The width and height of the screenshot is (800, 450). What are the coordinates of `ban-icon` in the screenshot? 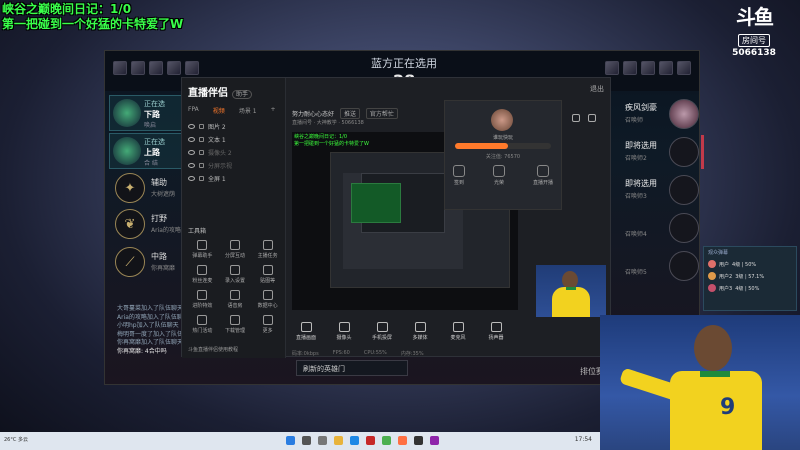 It's located at (630, 68).